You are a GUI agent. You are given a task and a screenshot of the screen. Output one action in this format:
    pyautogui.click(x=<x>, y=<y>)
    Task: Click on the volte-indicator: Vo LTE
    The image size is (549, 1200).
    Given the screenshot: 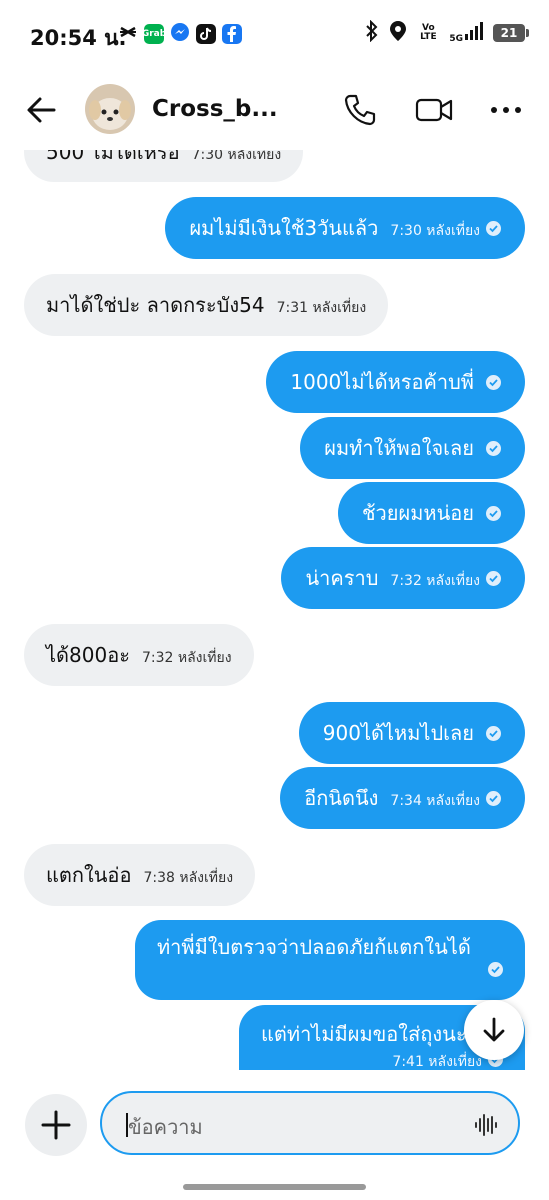 What is the action you would take?
    pyautogui.click(x=428, y=32)
    